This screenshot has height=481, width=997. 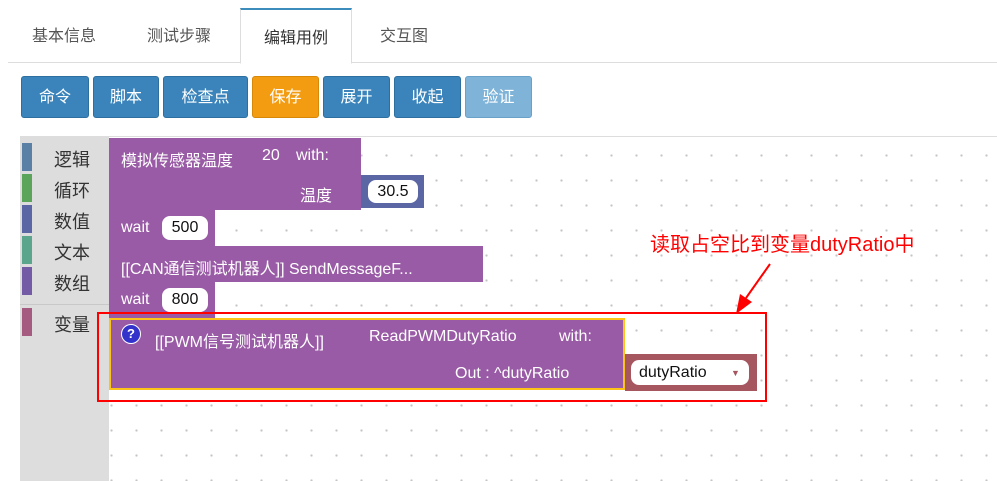 I want to click on script-button: 脚本, so click(x=126, y=97).